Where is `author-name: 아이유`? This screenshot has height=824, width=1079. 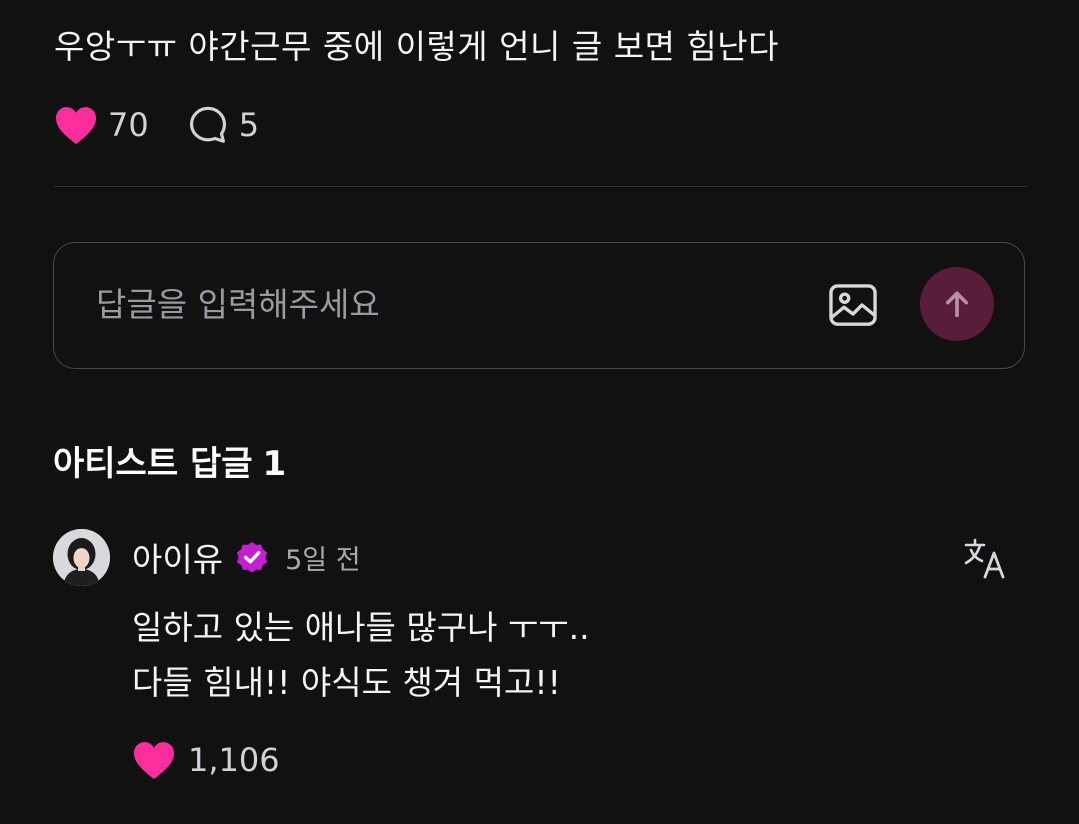 author-name: 아이유 is located at coordinates (177, 557).